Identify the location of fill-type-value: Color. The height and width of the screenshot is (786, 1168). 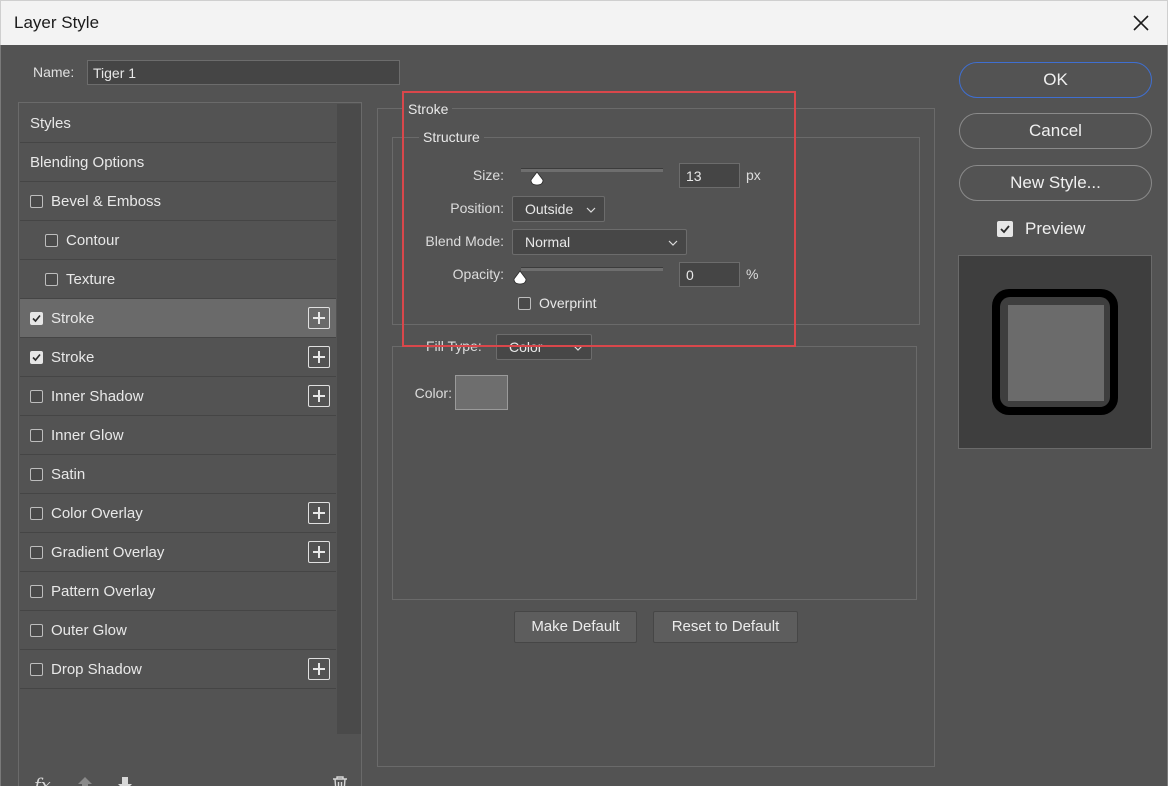
(526, 347).